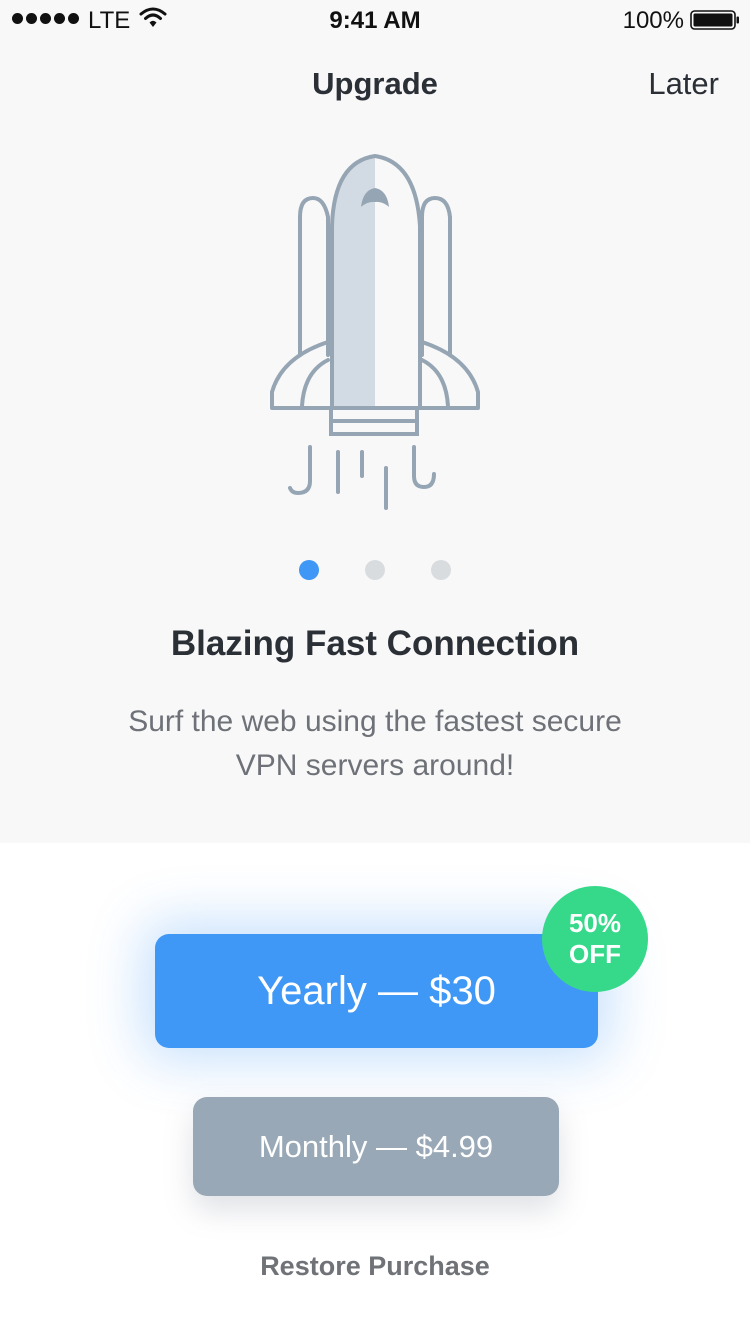 The image size is (750, 1334). What do you see at coordinates (375, 1266) in the screenshot?
I see `restore-purchase-link: Restore Purchase` at bounding box center [375, 1266].